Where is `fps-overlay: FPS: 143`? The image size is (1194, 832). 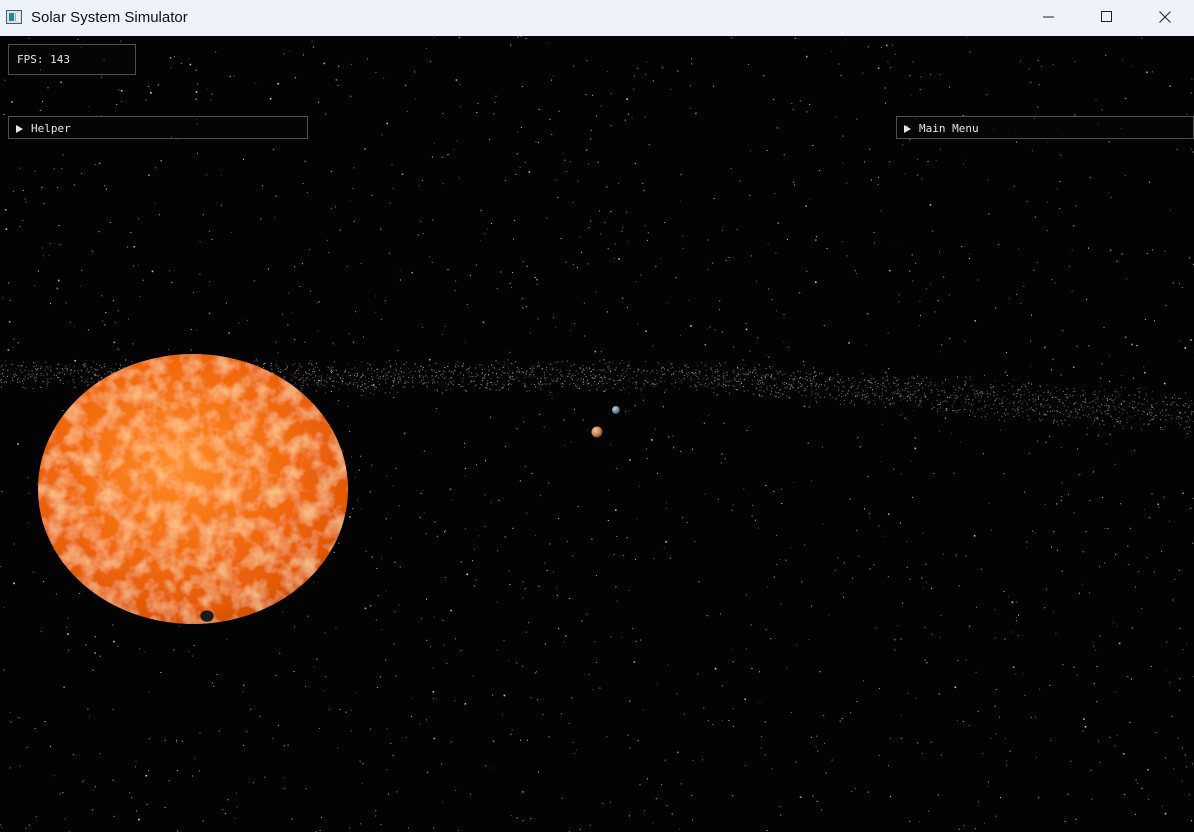
fps-overlay: FPS: 143 is located at coordinates (72, 59).